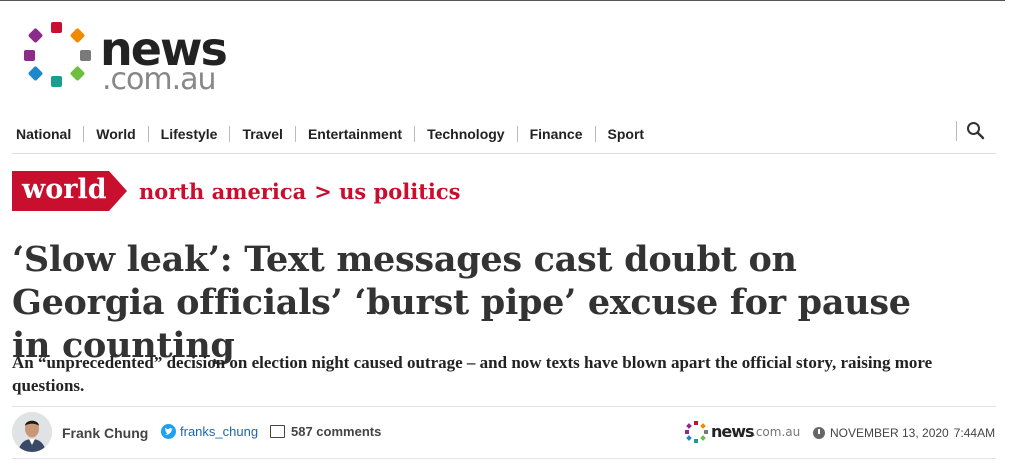  I want to click on nav-item-finance: Finance, so click(555, 134).